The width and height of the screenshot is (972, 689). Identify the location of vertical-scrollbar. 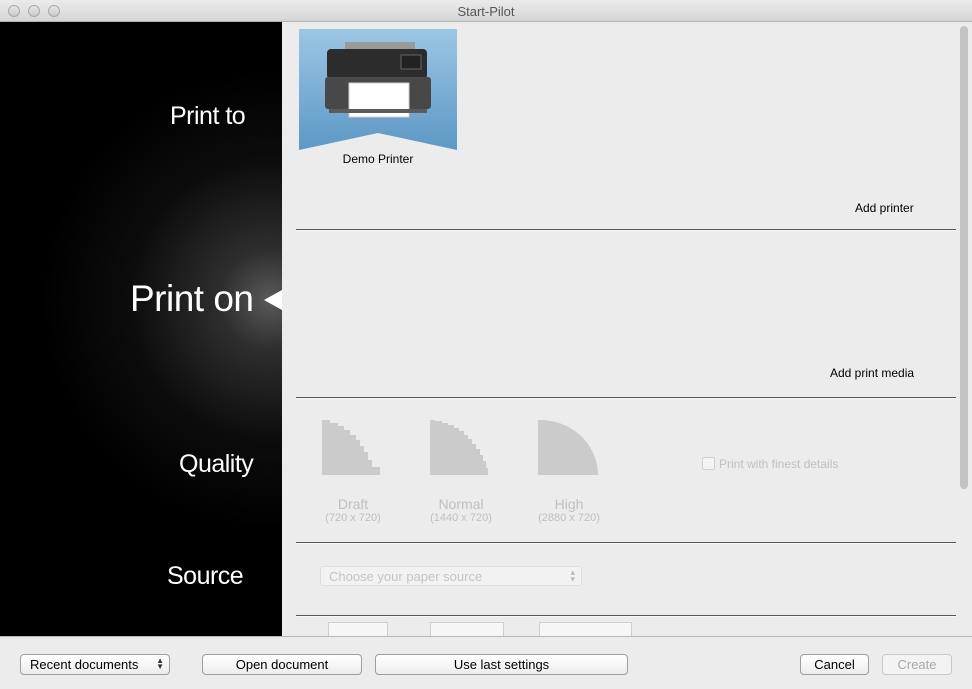
(964, 329).